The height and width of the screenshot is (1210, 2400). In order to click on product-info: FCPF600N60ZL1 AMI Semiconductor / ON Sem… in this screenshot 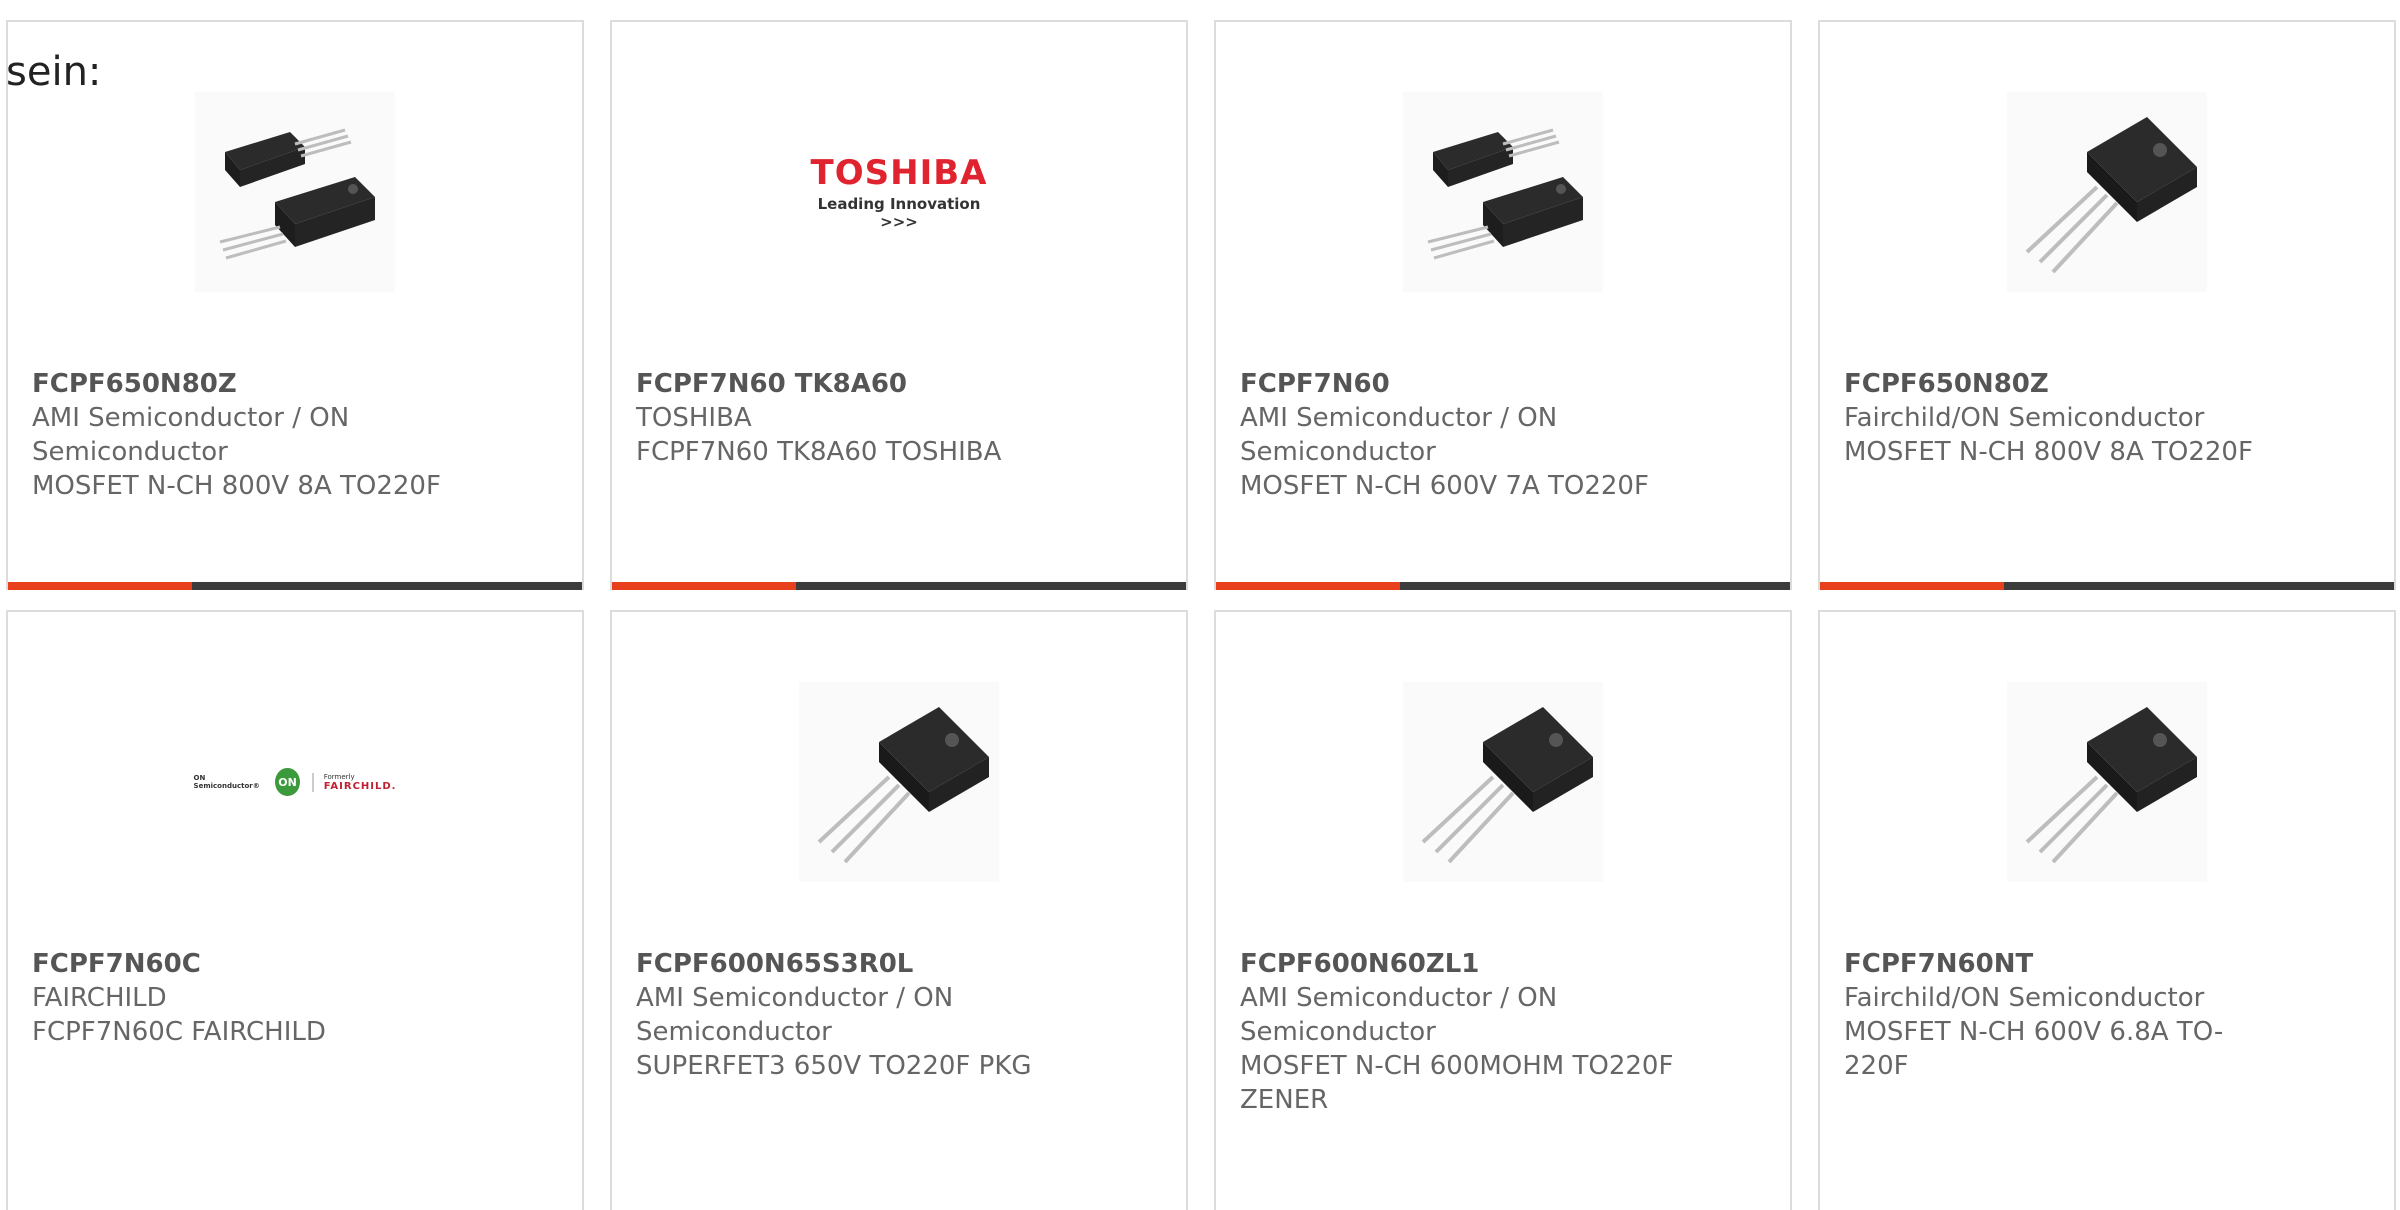, I will do `click(1503, 1032)`.